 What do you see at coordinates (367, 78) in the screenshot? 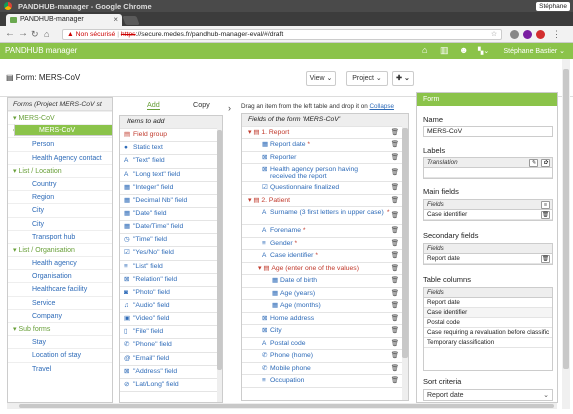
I see `project-dropdown-button: Project ⌄` at bounding box center [367, 78].